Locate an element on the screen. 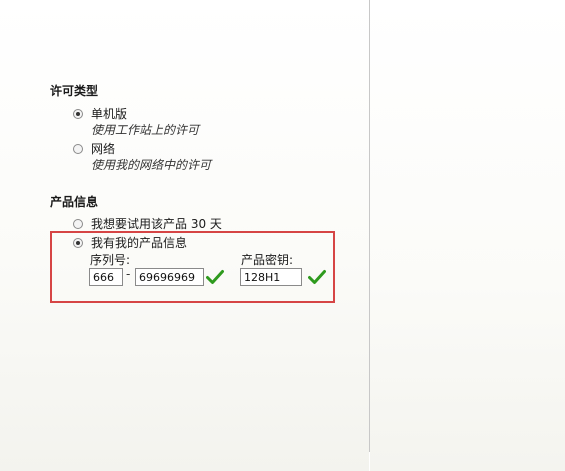  radio-have-info: 我有我的产品信息 is located at coordinates (130, 242).